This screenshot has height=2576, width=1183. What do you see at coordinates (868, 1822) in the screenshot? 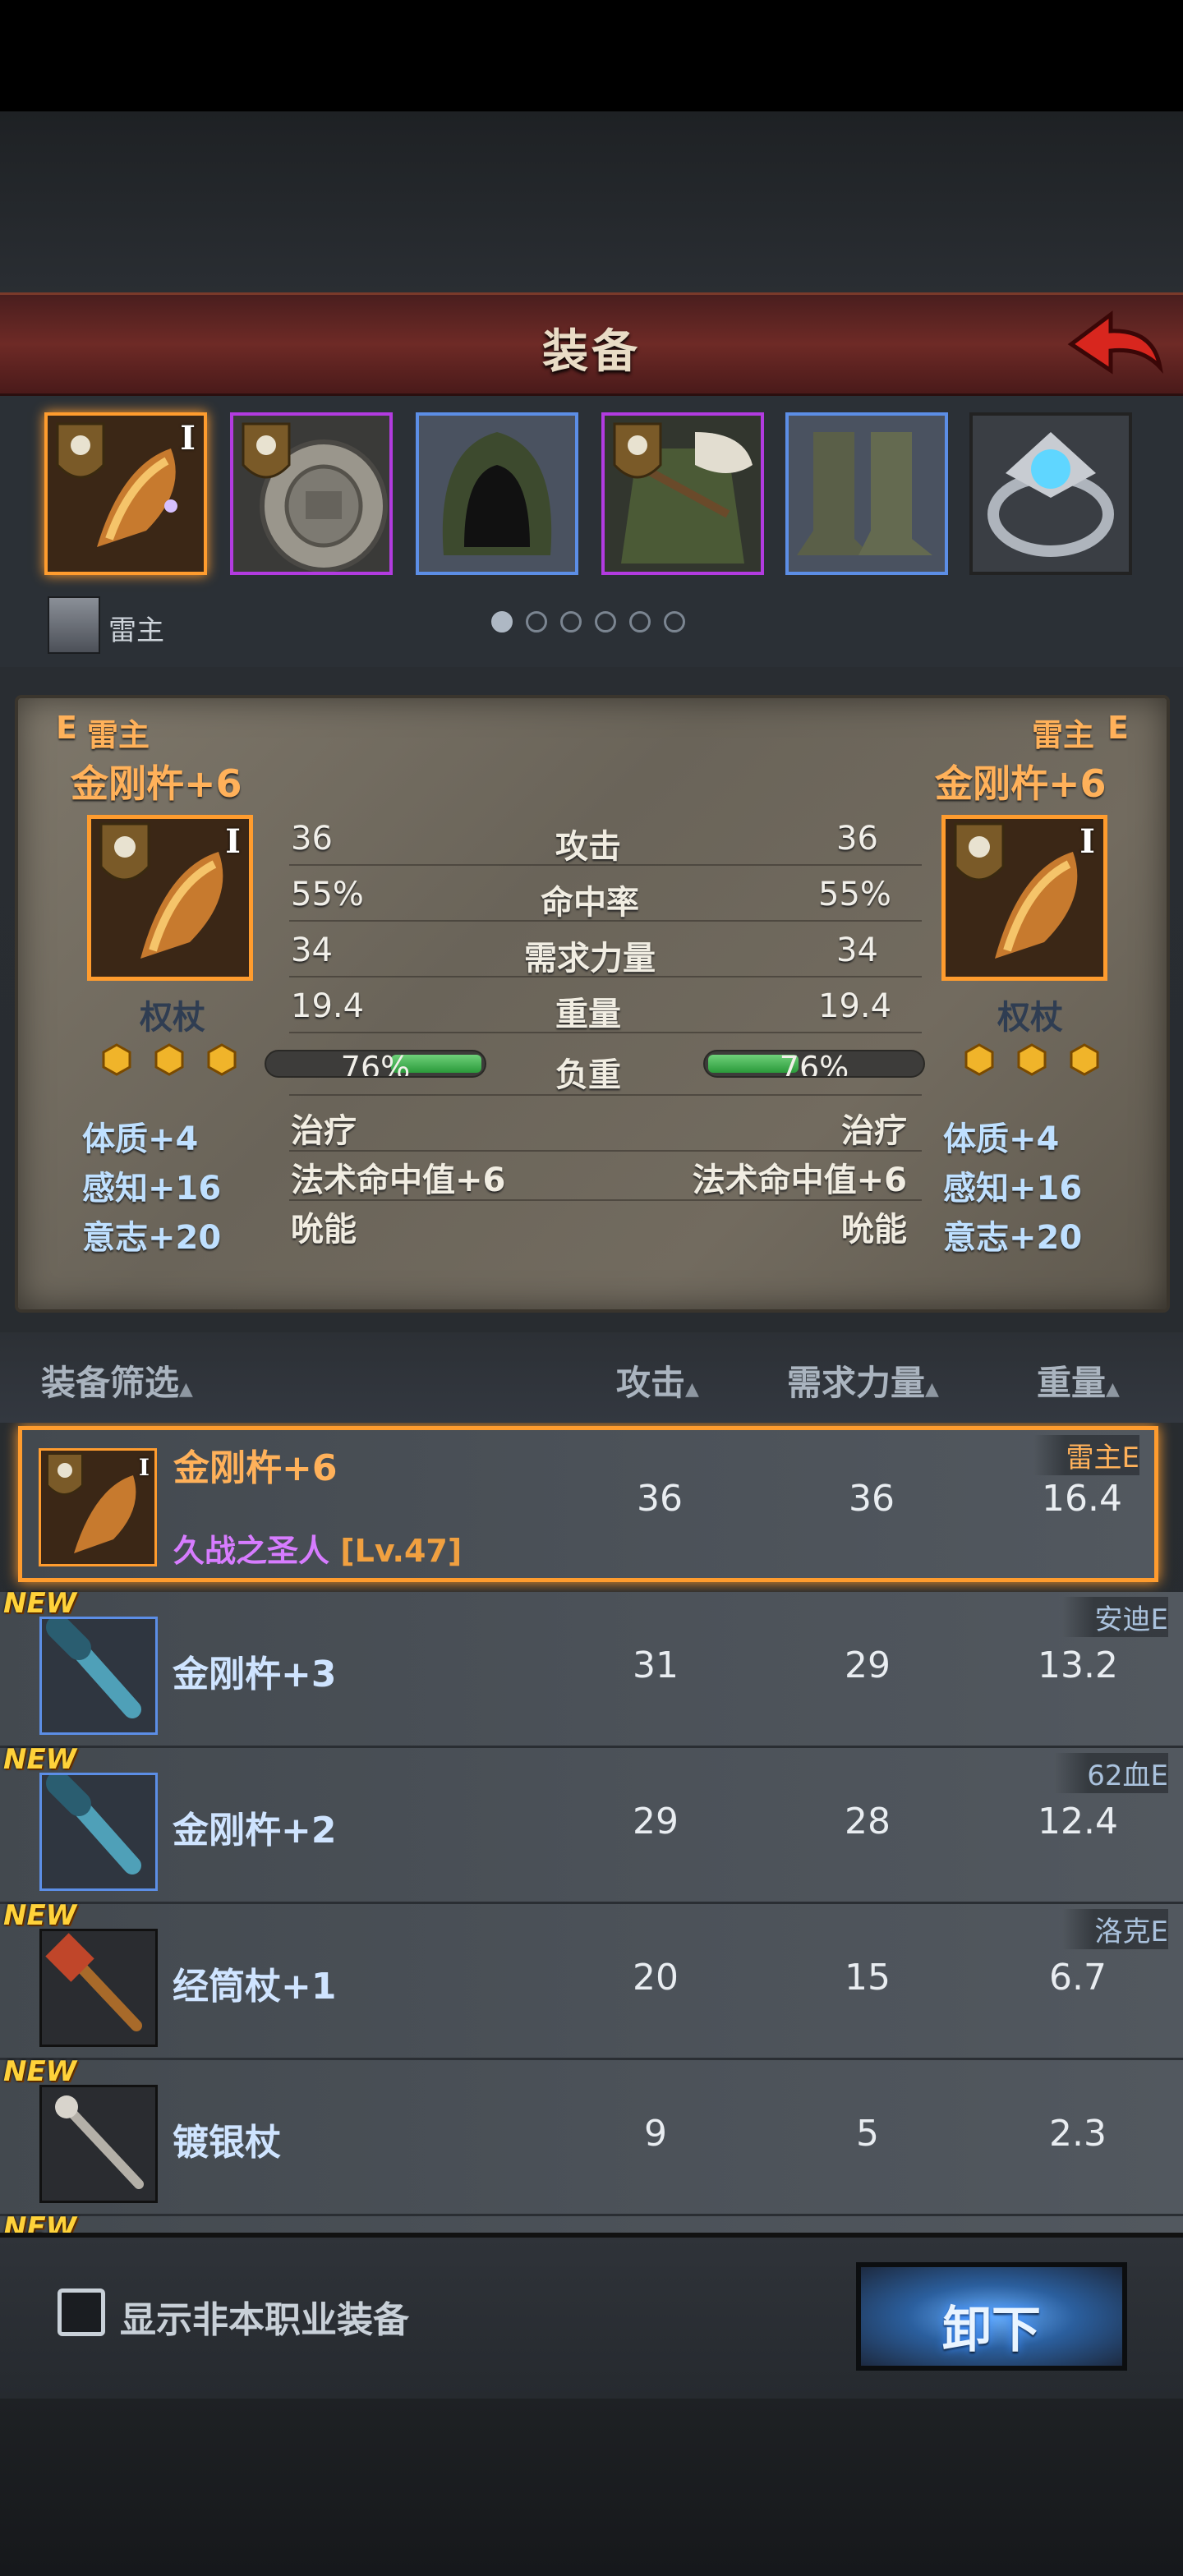
I see `item-strength: 28` at bounding box center [868, 1822].